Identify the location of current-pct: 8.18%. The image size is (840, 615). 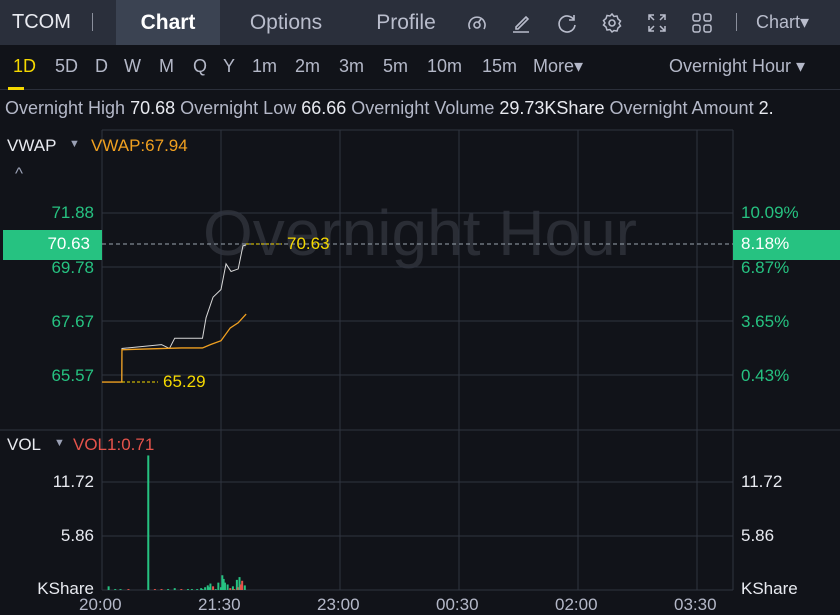
(765, 243).